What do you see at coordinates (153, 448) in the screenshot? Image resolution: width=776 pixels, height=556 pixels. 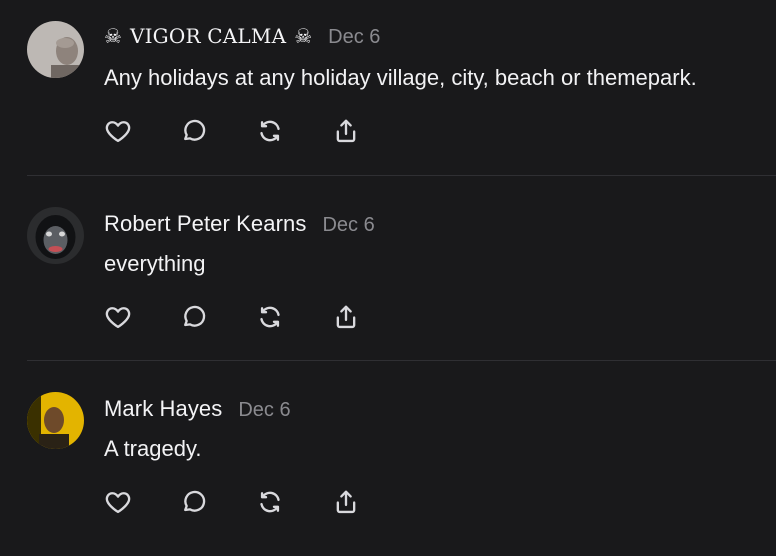 I see `post-text: A tragedy.` at bounding box center [153, 448].